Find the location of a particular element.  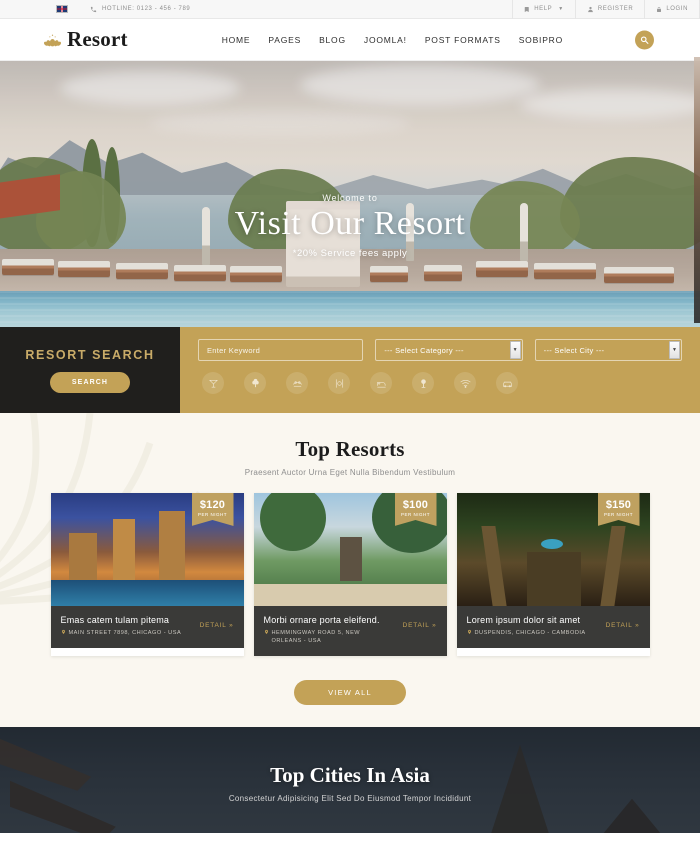

nav-item-pages: PAGES is located at coordinates (284, 40).